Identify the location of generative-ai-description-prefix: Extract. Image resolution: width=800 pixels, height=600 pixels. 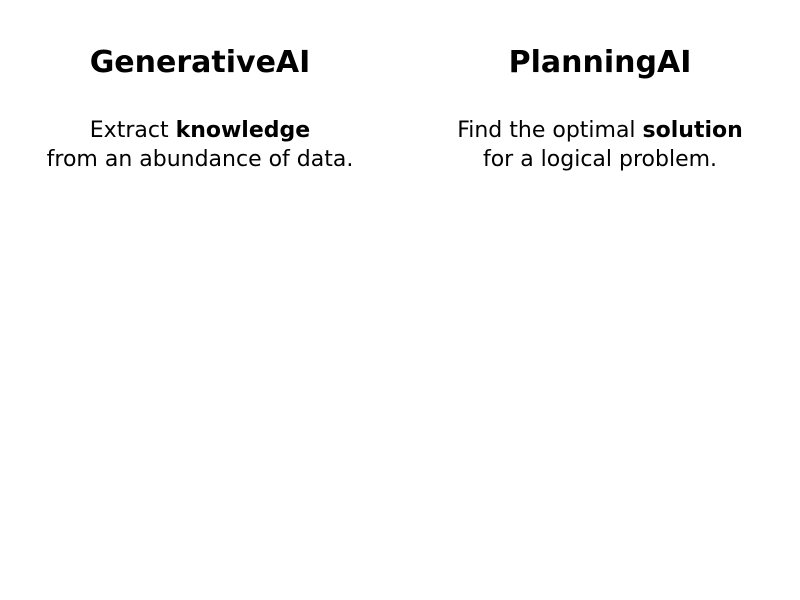
(132, 130).